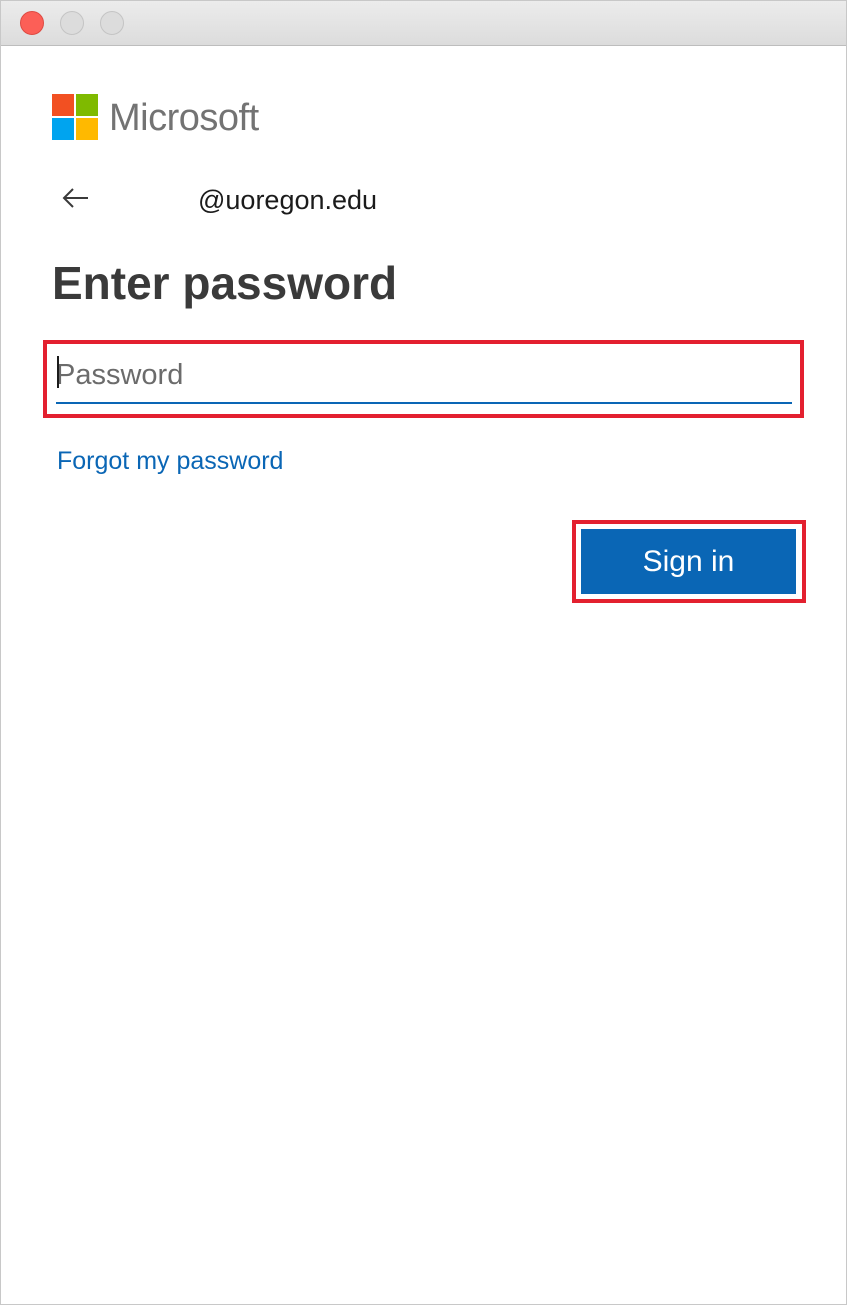  What do you see at coordinates (75, 117) in the screenshot?
I see `microsoft-logo-icon` at bounding box center [75, 117].